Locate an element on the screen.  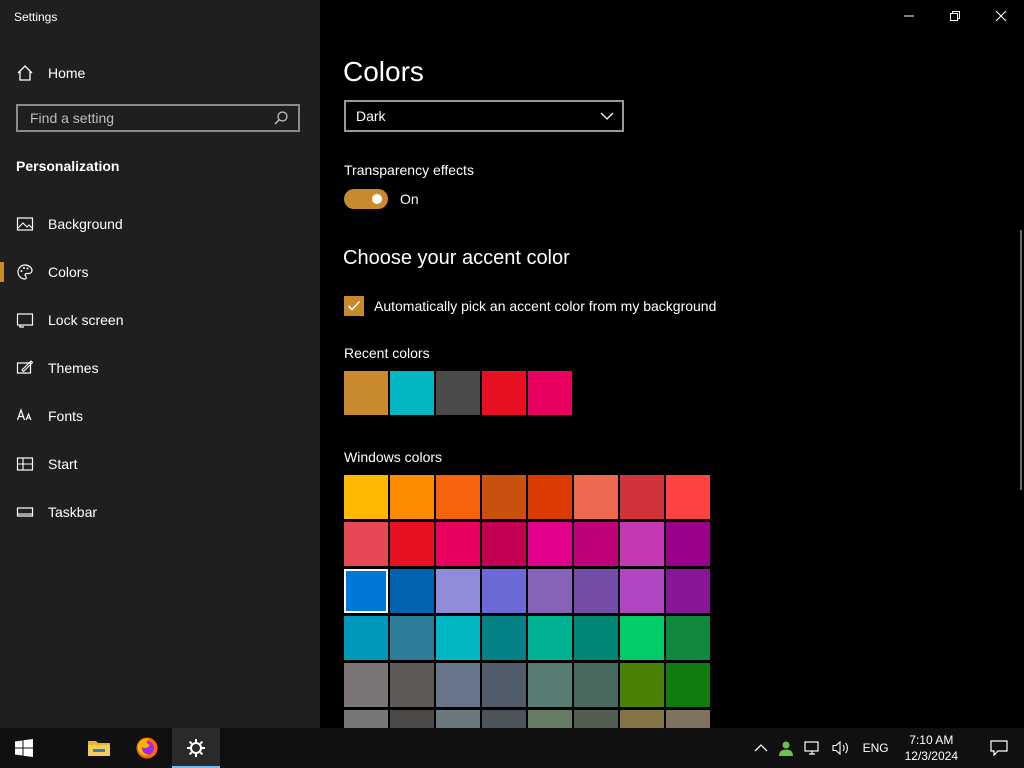
notifications-button is located at coordinates (999, 748).